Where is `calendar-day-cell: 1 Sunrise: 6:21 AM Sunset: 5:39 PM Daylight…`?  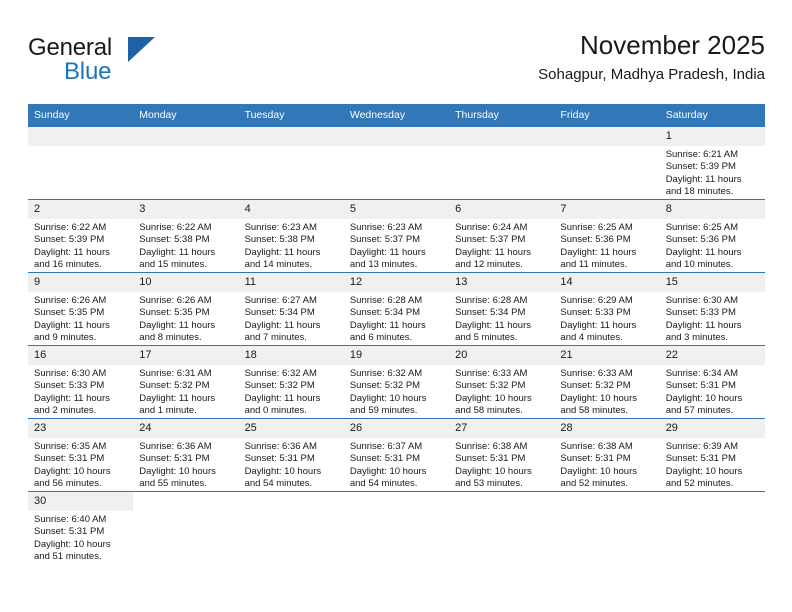
calendar-day-cell: 1 Sunrise: 6:21 AM Sunset: 5:39 PM Daylight… is located at coordinates (712, 163).